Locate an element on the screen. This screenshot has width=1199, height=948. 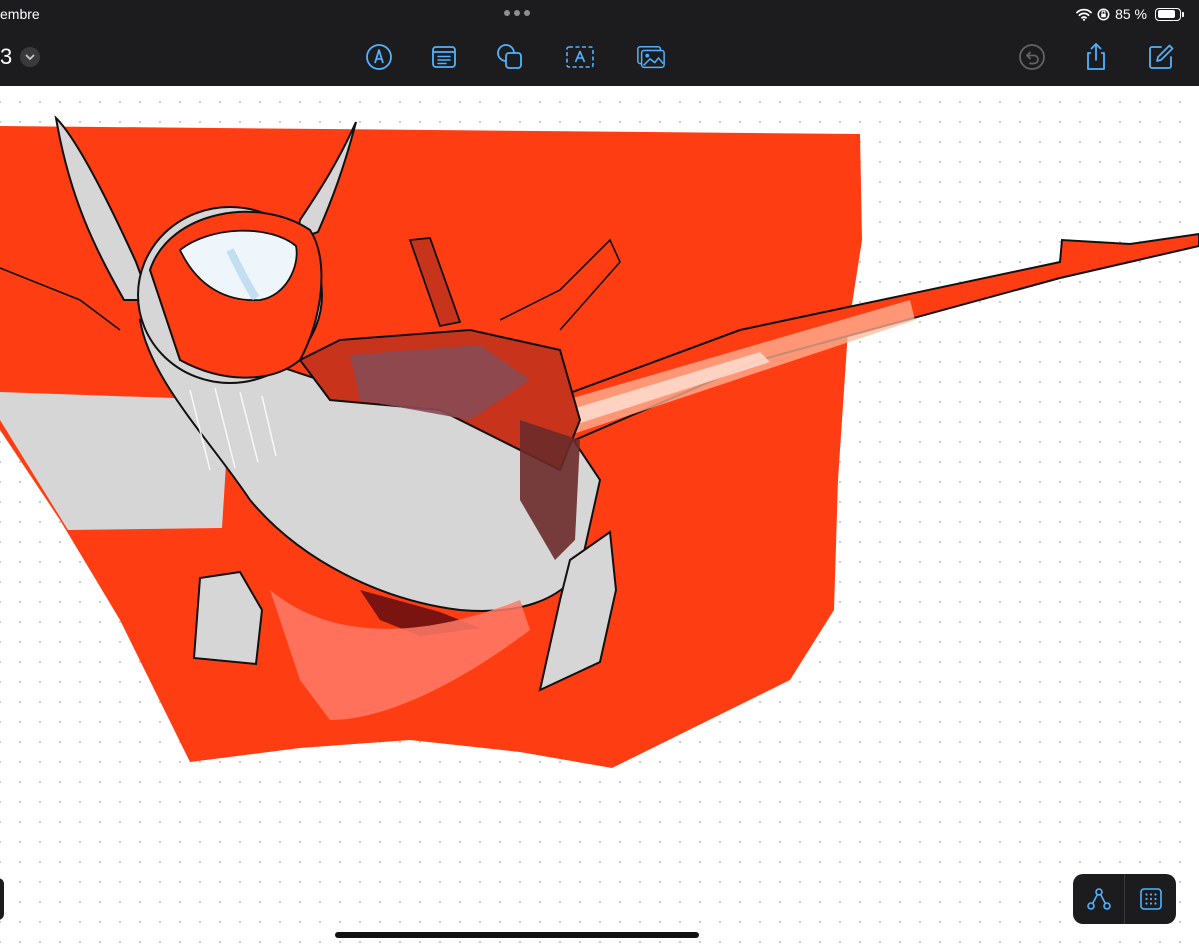
home-indicator is located at coordinates (517, 935).